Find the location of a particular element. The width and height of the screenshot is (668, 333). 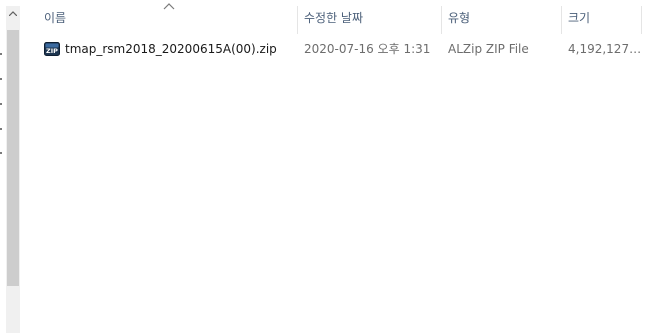

file-name-text: tmap_rsm2018_20200615A(00).zip is located at coordinates (171, 49).